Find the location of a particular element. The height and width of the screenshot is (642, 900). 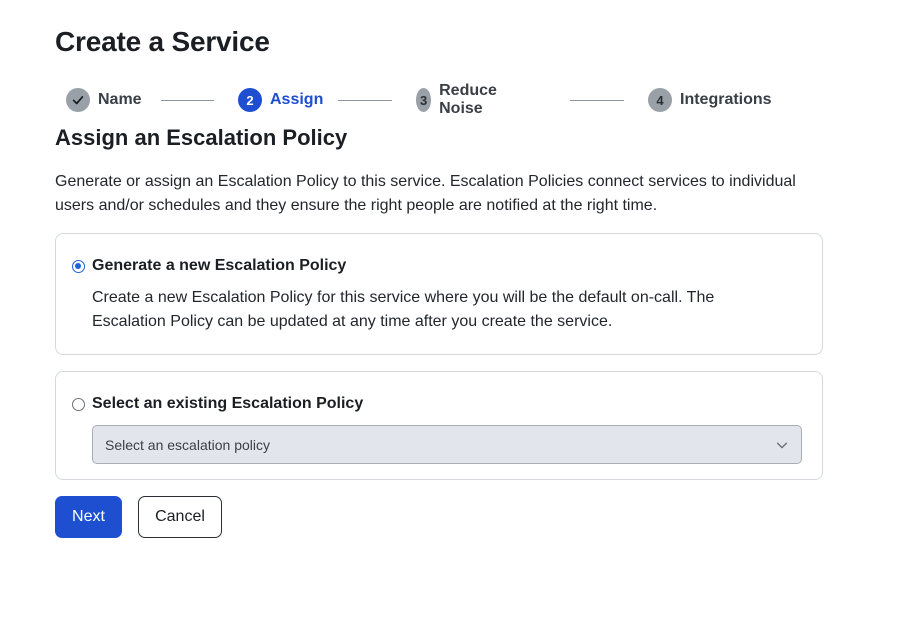

next-button: Next is located at coordinates (88, 517).